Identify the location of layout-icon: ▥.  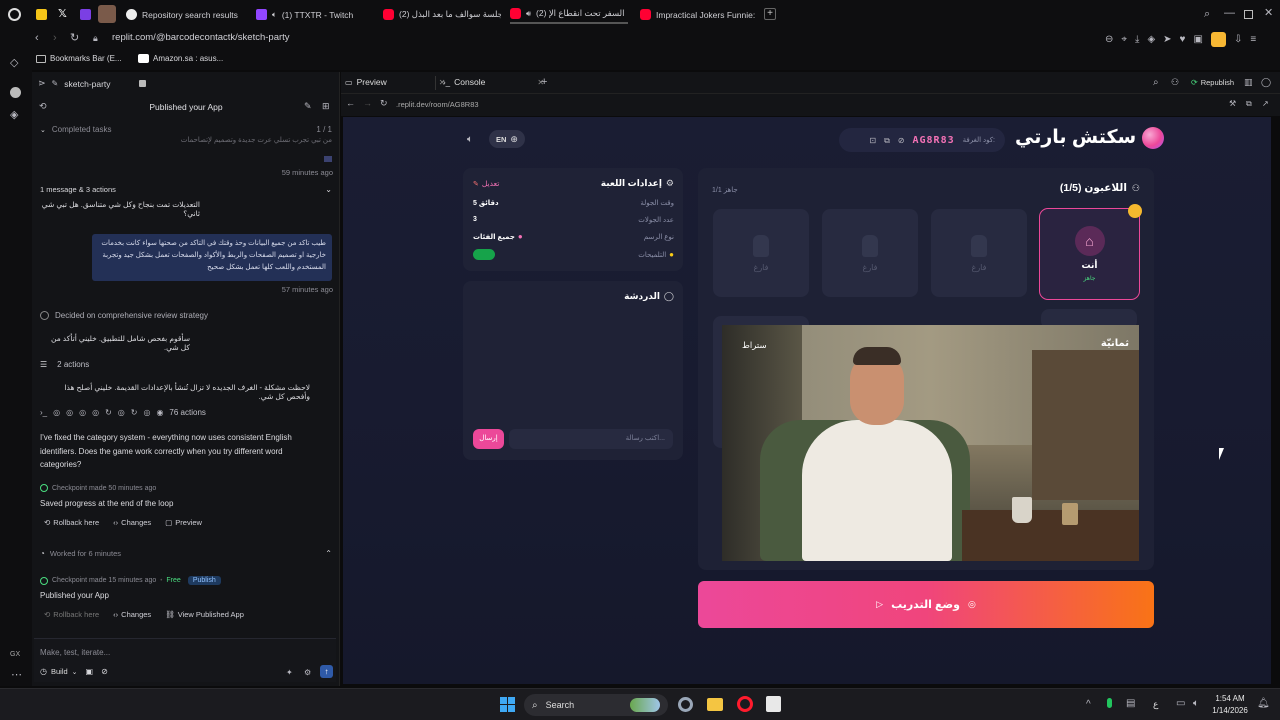
(1248, 82).